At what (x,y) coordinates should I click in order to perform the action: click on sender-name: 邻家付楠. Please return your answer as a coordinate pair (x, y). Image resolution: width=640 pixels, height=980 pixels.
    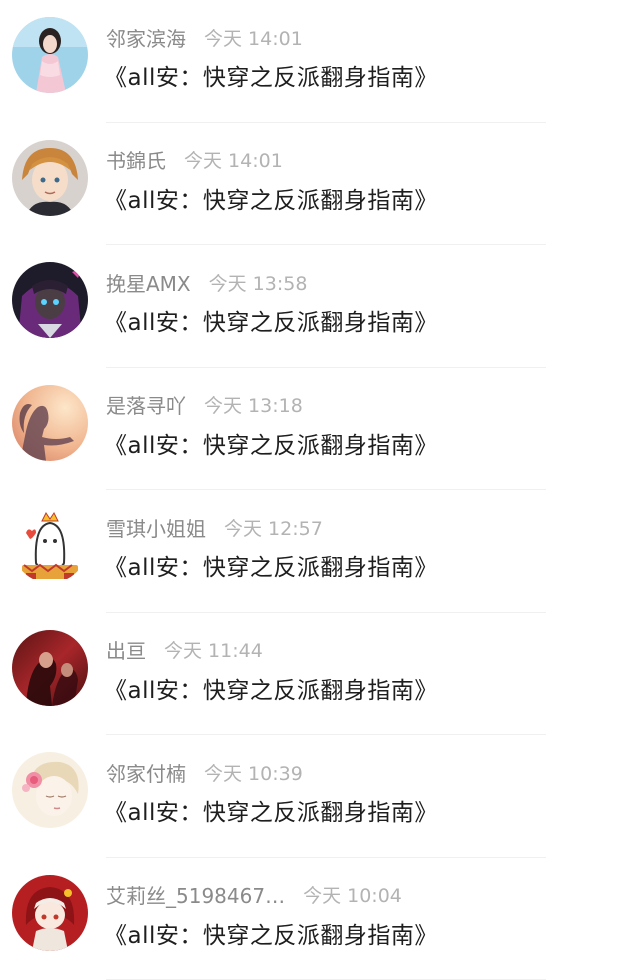
    Looking at the image, I should click on (146, 772).